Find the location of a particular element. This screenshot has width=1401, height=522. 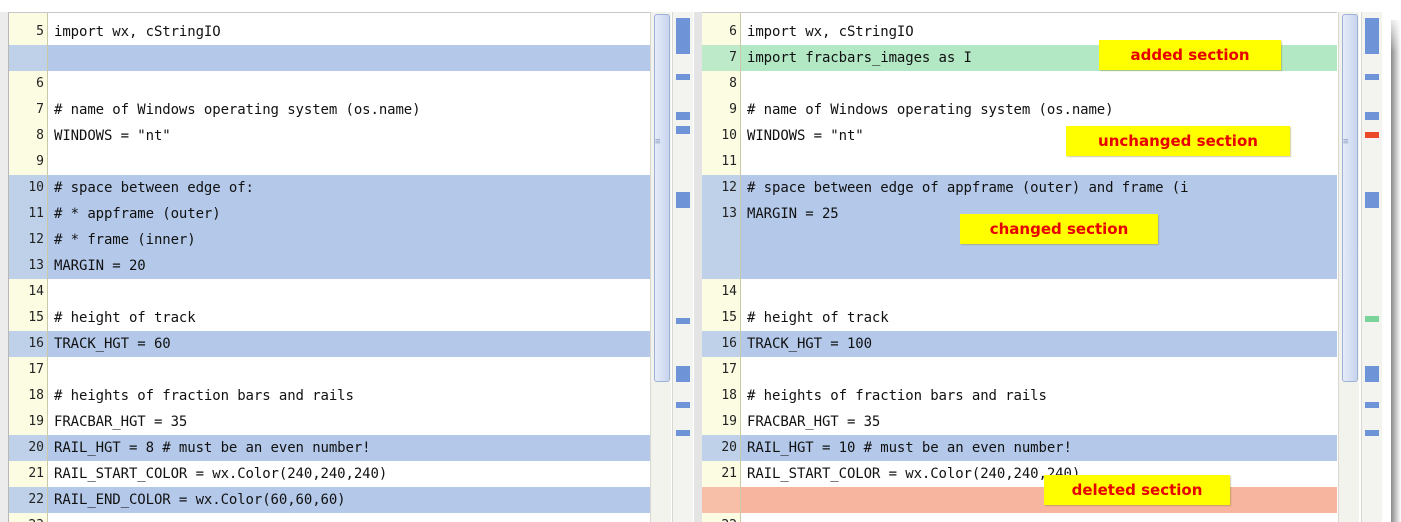

code-line: 6 is located at coordinates (329, 84).